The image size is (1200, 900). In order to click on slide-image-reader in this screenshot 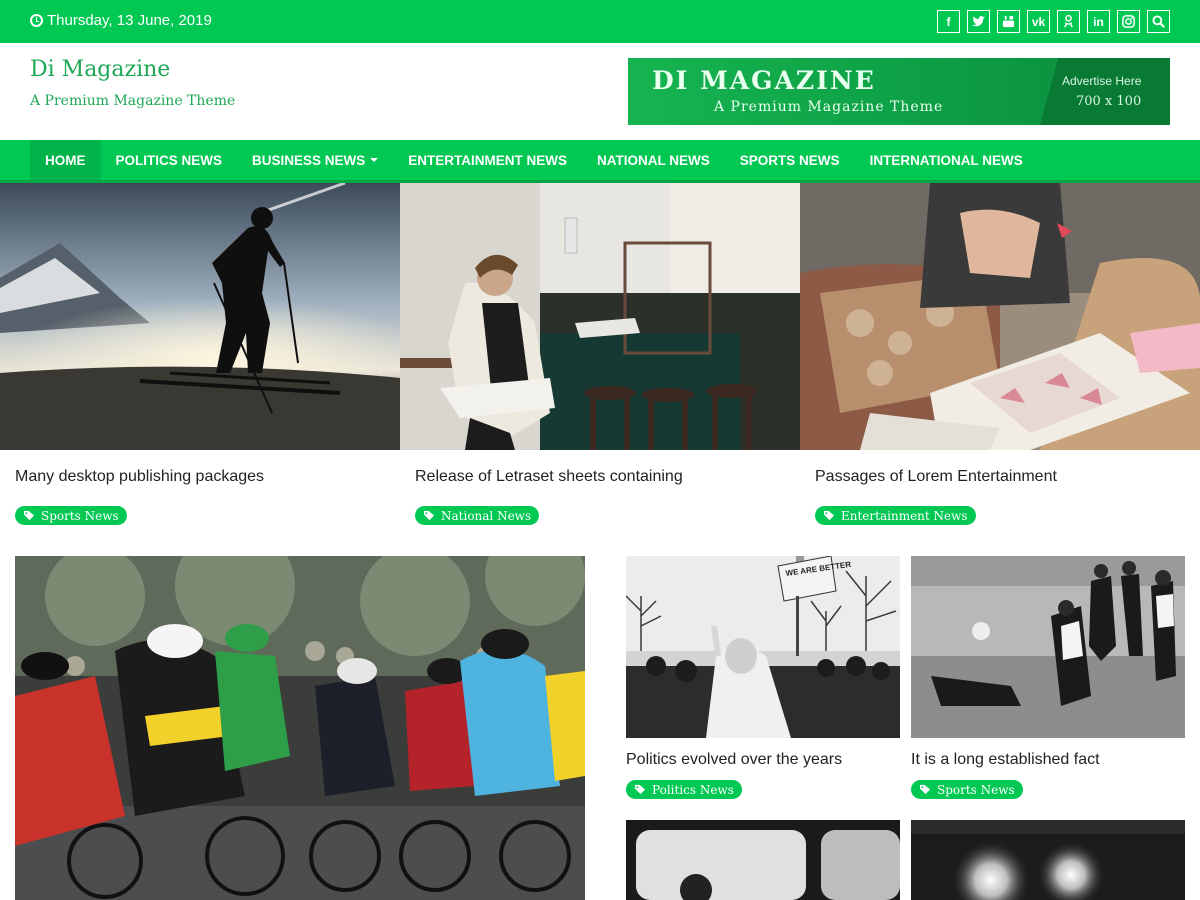, I will do `click(600, 316)`.